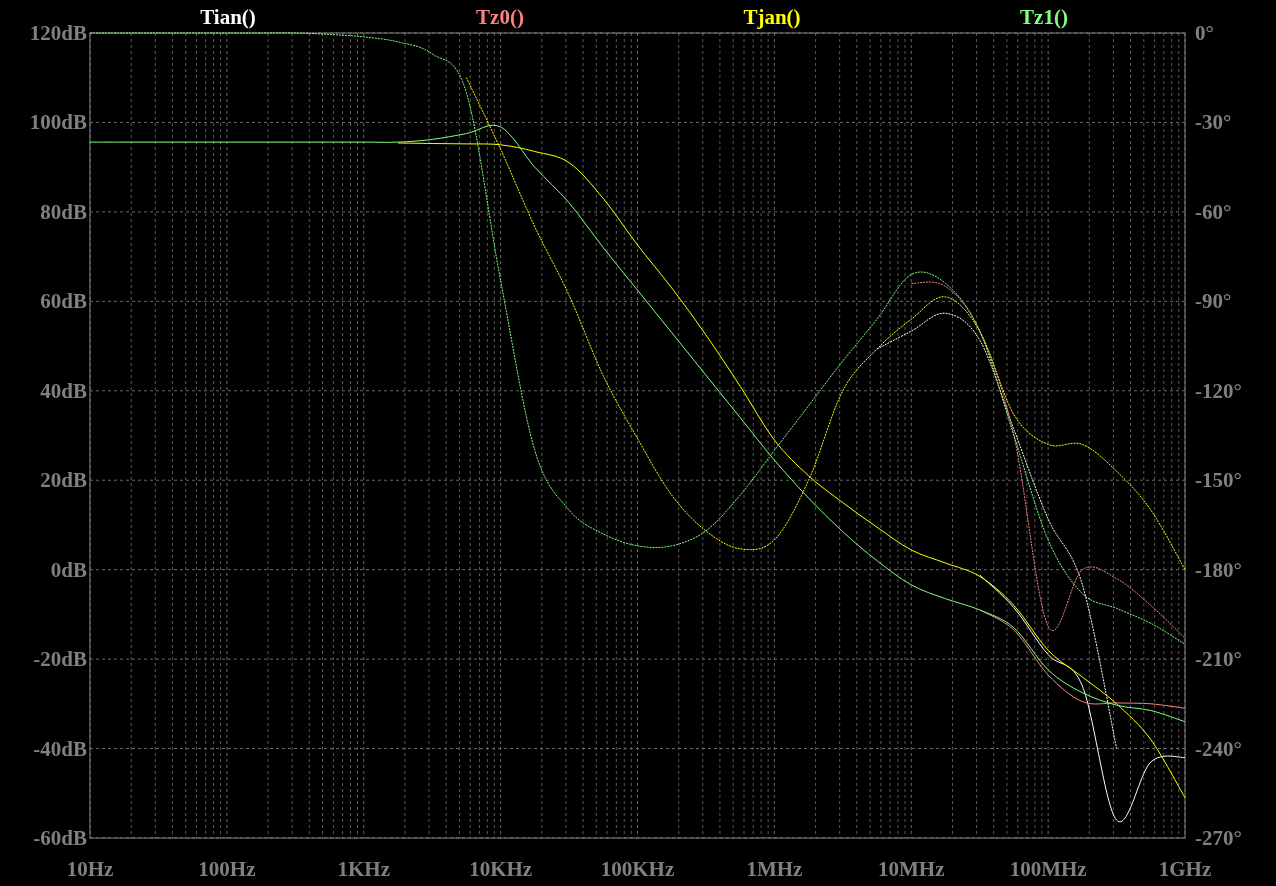 This screenshot has height=886, width=1276. I want to click on axis-label: -40dB, so click(60, 748).